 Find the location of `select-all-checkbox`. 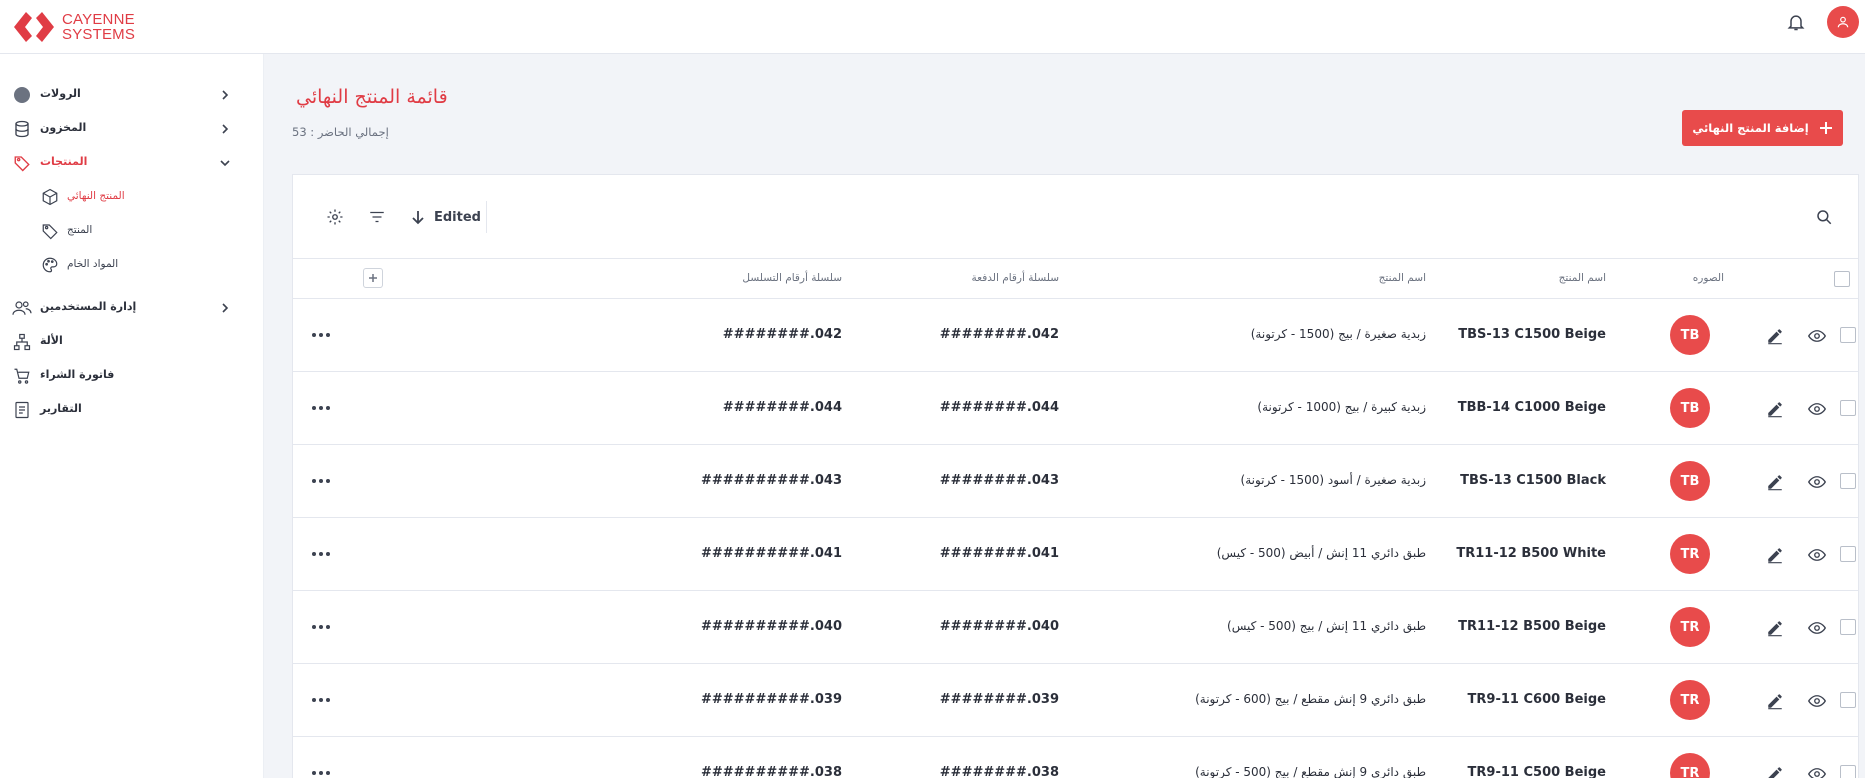

select-all-checkbox is located at coordinates (1842, 279).